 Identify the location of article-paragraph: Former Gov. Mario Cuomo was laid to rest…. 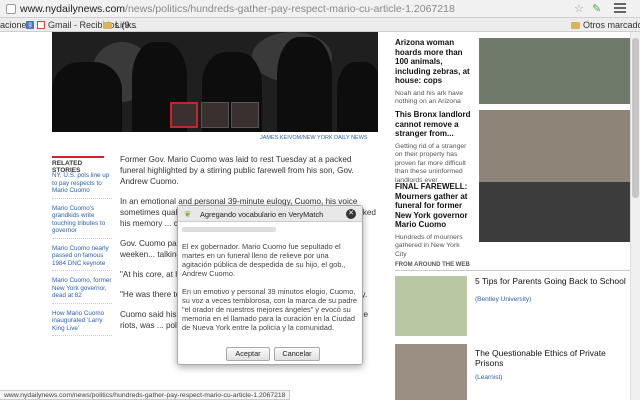
(237, 170).